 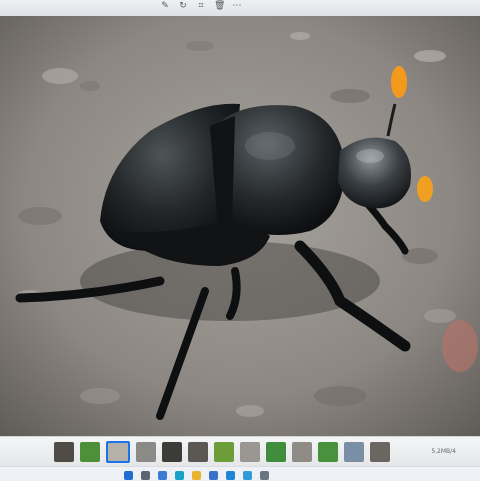 What do you see at coordinates (145, 475) in the screenshot?
I see `search-icon` at bounding box center [145, 475].